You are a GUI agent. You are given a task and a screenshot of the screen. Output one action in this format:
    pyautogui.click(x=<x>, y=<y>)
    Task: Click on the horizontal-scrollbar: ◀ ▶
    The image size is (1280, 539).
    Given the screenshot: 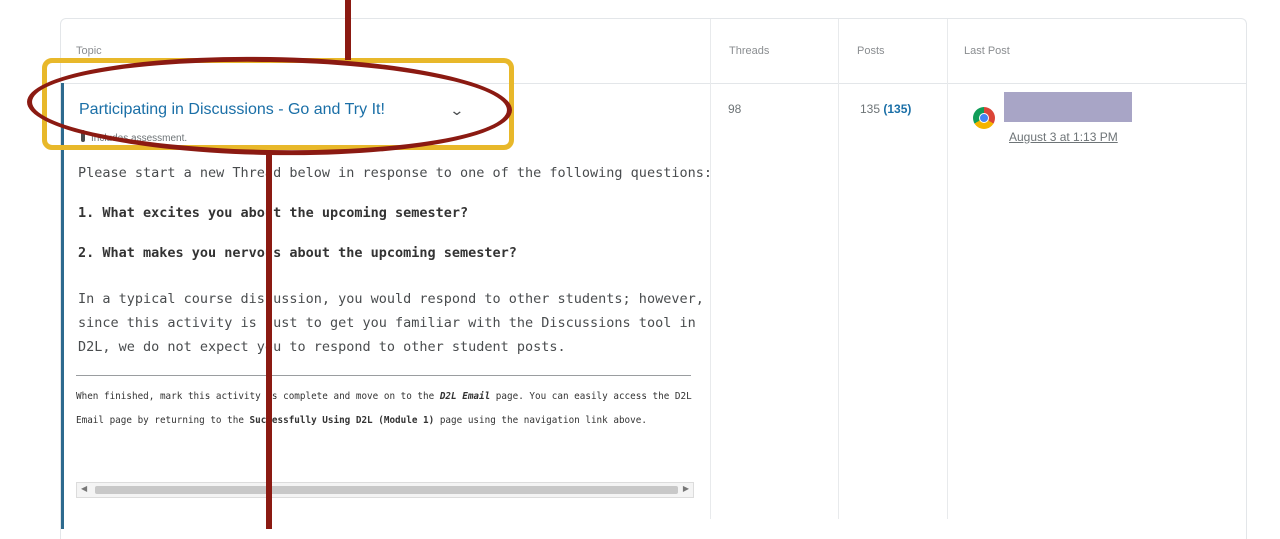 What is the action you would take?
    pyautogui.click(x=385, y=490)
    